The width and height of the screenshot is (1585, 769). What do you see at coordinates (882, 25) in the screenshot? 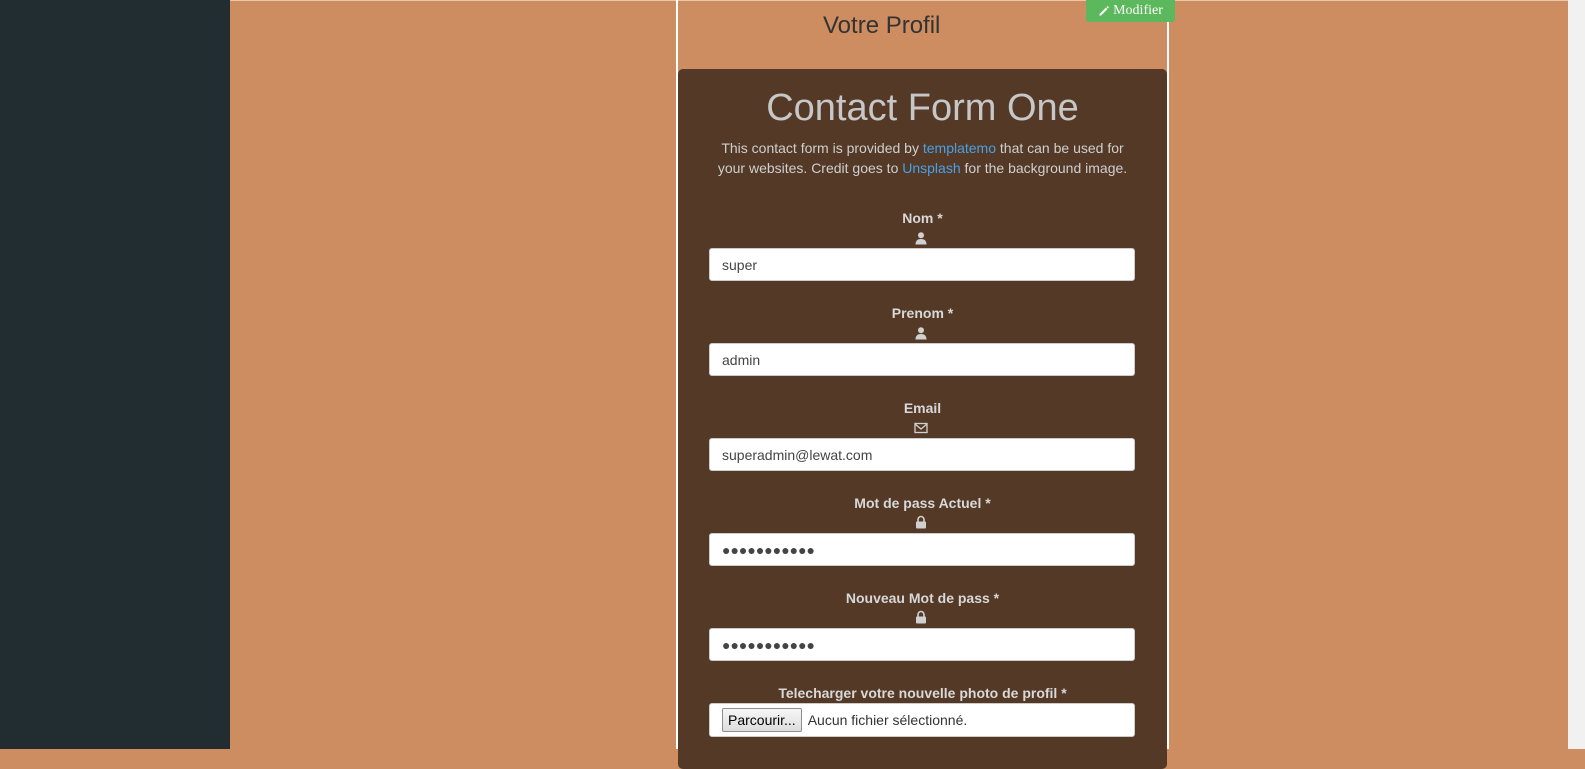
I see `page-title: Votre Profil` at bounding box center [882, 25].